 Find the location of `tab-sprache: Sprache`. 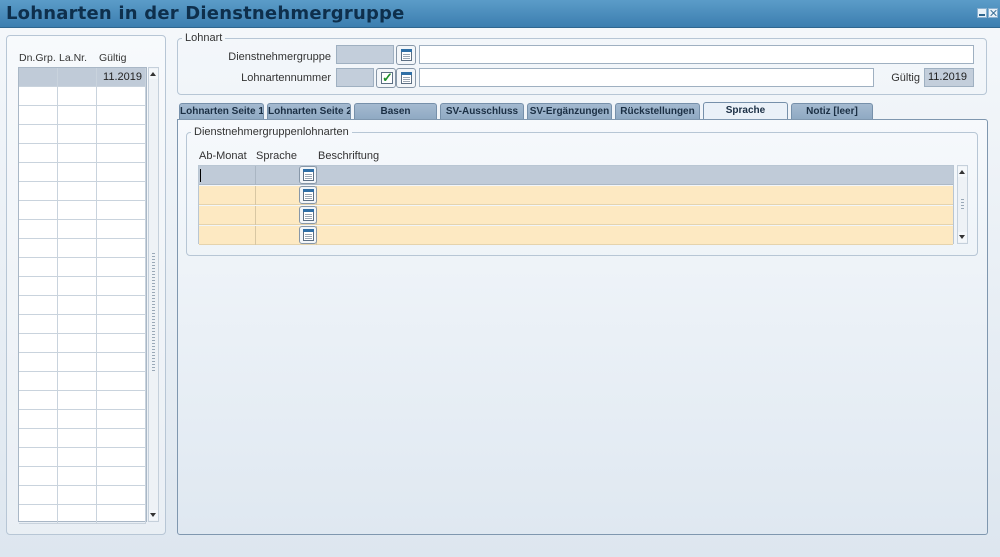

tab-sprache: Sprache is located at coordinates (745, 111).